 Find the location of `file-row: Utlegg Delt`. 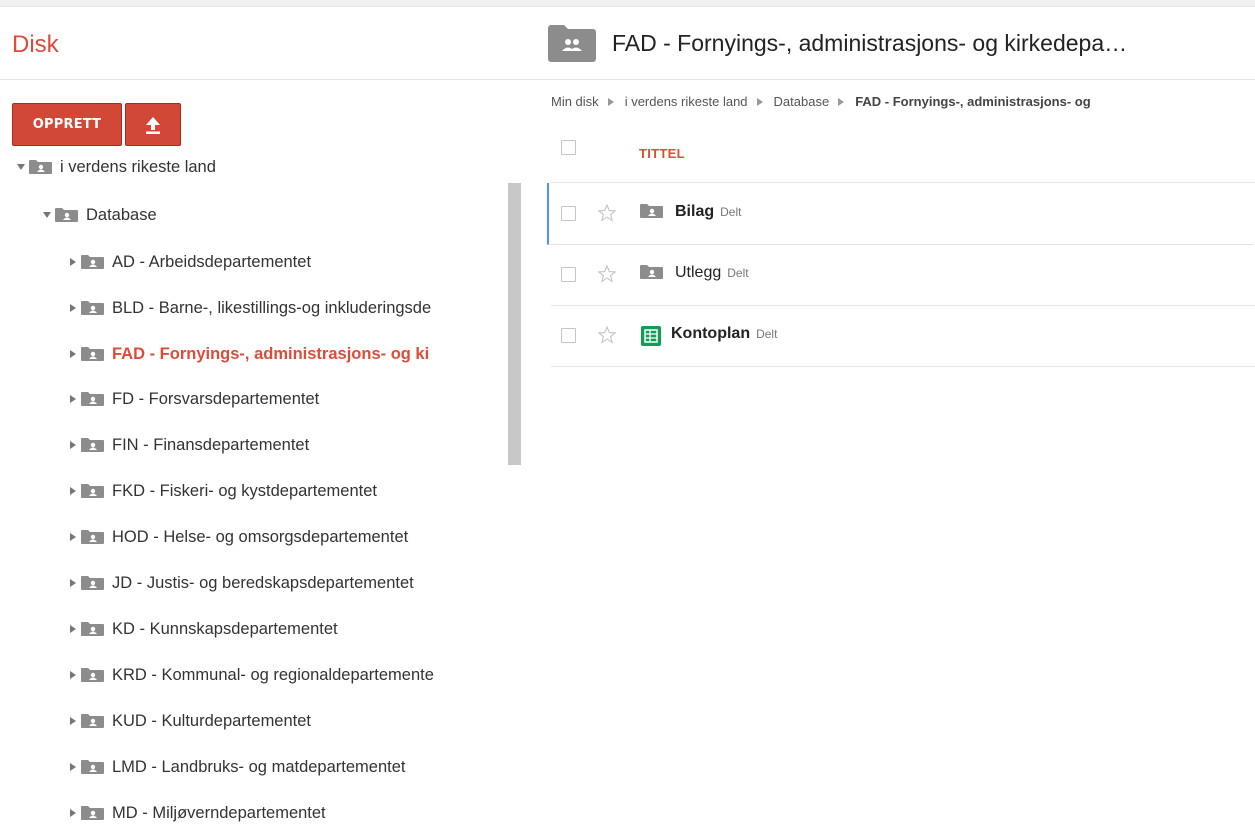

file-row: Utlegg Delt is located at coordinates (903, 275).